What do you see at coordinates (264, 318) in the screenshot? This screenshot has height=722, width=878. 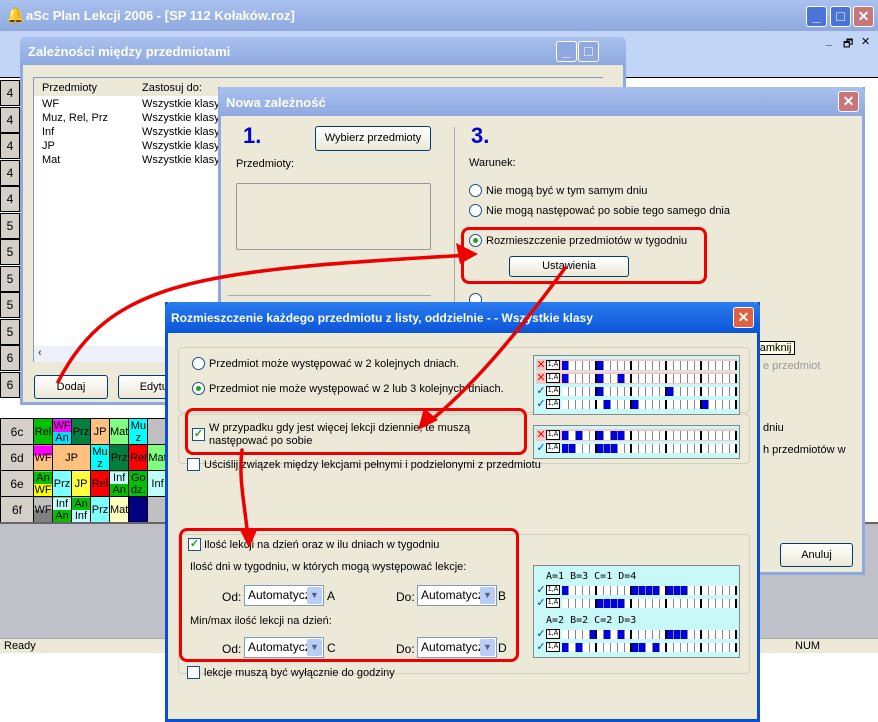 I see `arrow-add-to-settings` at bounding box center [264, 318].